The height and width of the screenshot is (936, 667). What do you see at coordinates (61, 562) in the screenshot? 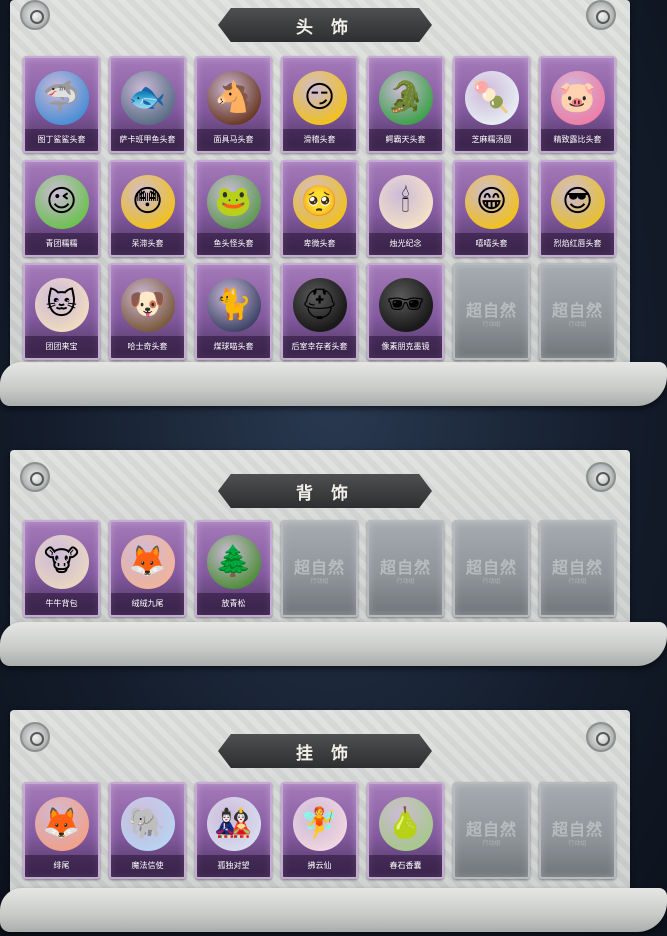
I see `cow-backpack-icon: 🐮` at bounding box center [61, 562].